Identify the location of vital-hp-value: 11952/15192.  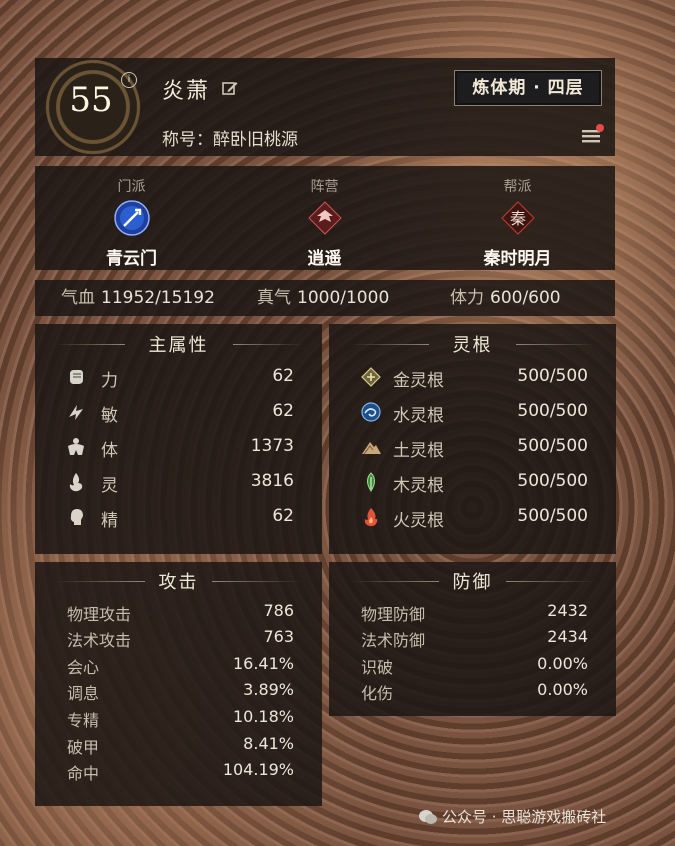
(158, 298).